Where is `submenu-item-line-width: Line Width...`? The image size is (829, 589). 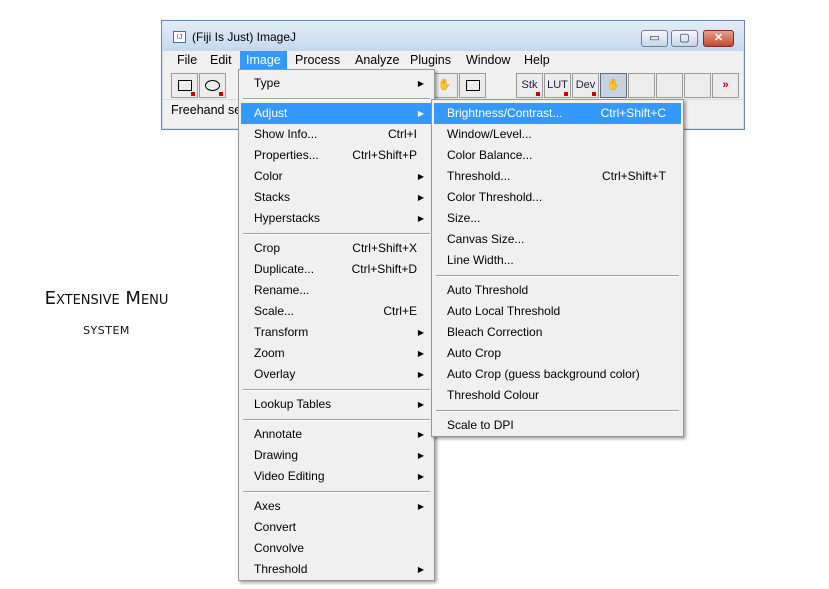
submenu-item-line-width: Line Width... is located at coordinates (557, 260).